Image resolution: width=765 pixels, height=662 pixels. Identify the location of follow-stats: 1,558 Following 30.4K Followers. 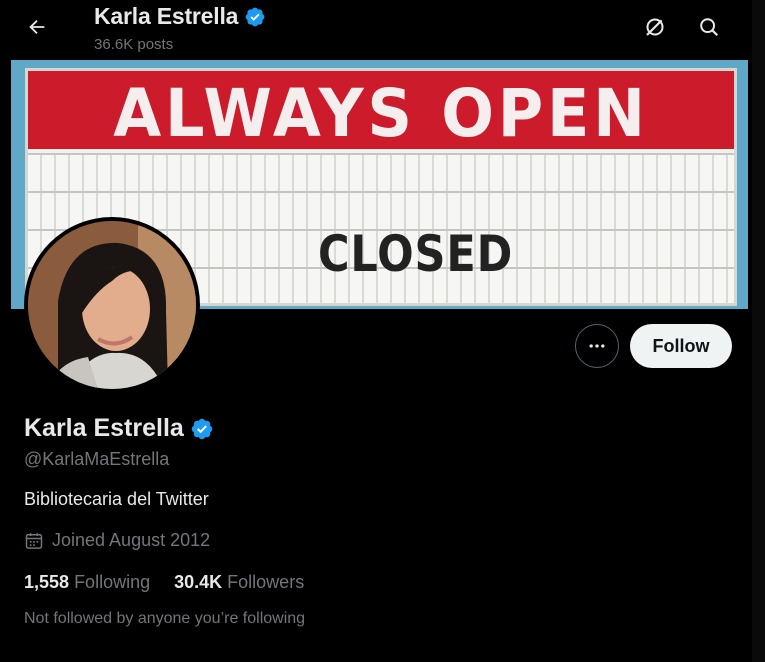
(164, 582).